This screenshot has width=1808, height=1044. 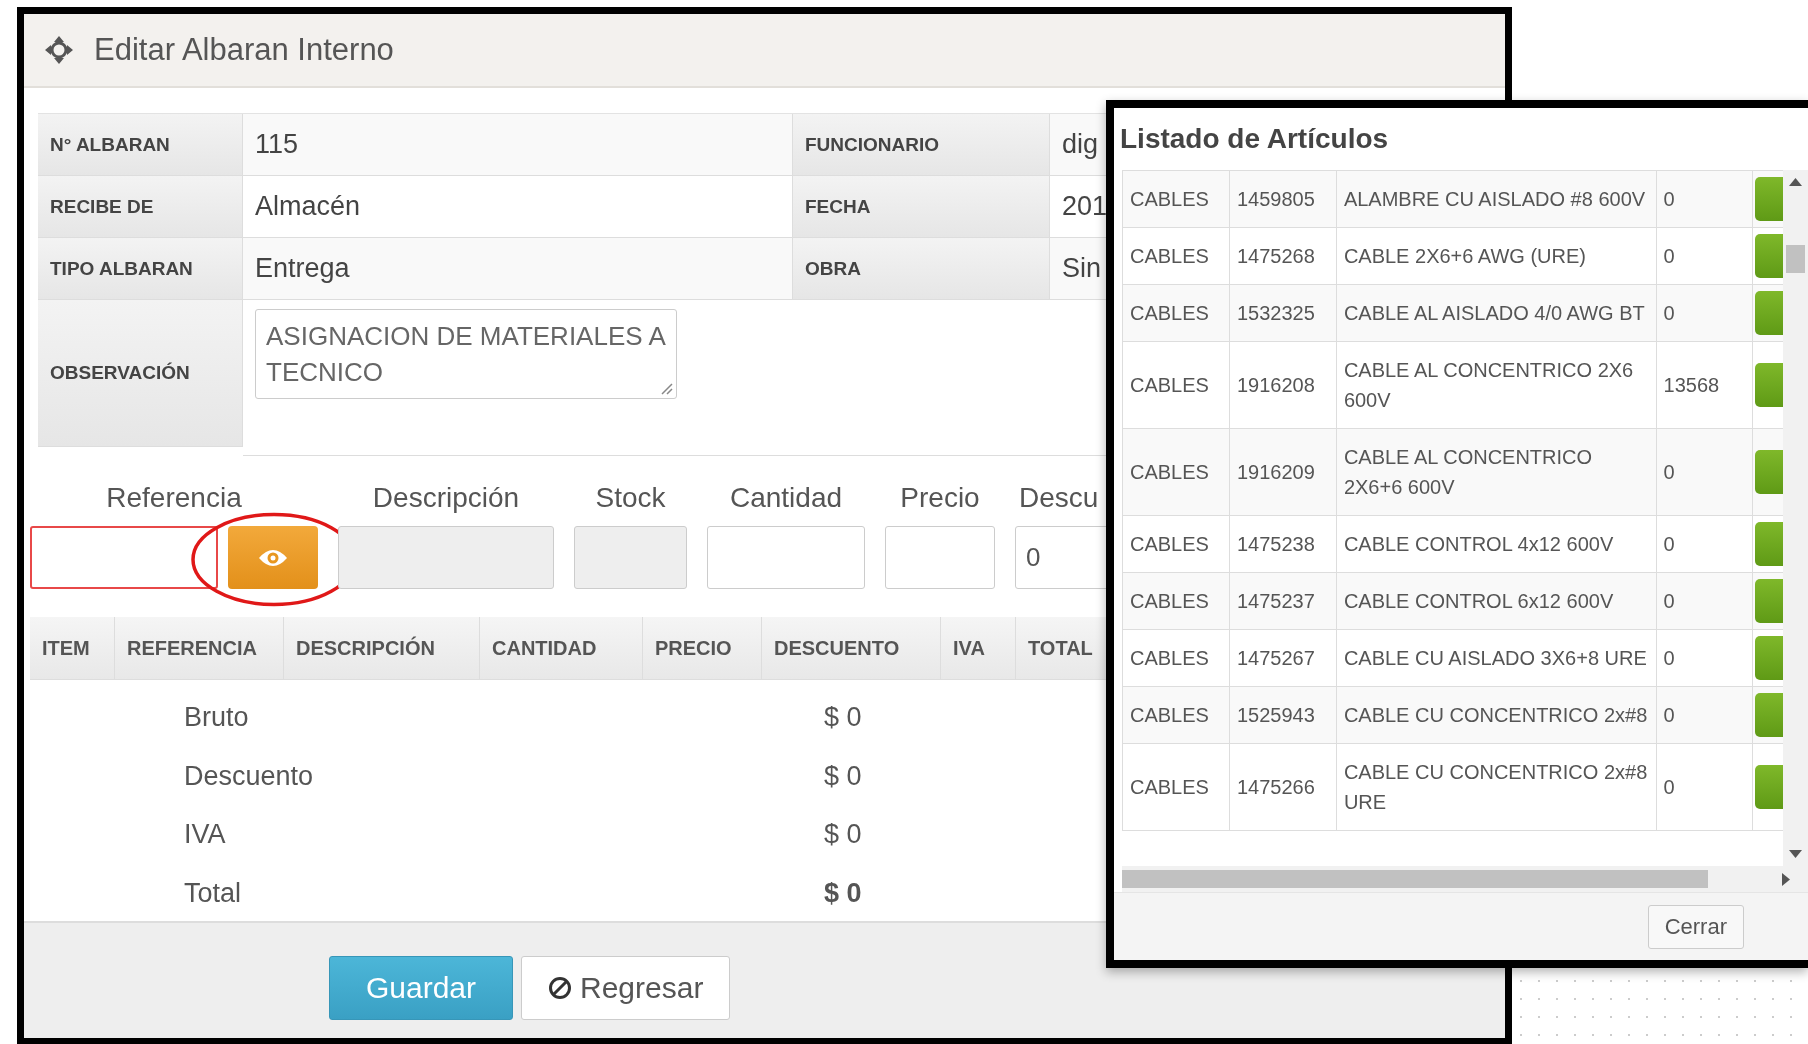 I want to click on table-cell: CABLE AL CONCENTRICO 2X6 600V, so click(x=1496, y=385).